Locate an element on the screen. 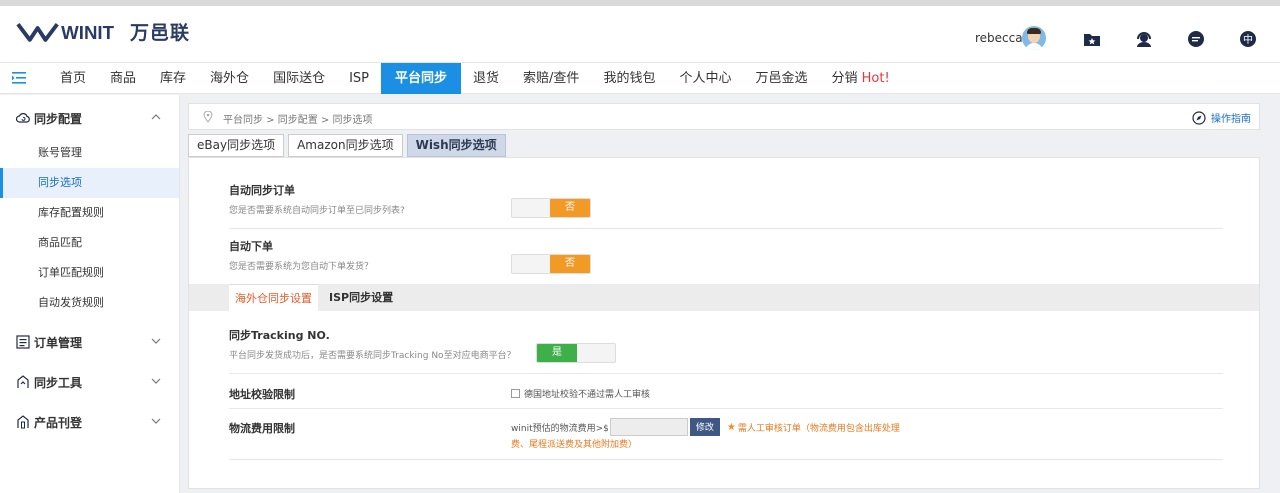 This screenshot has width=1280, height=493. nav-claims: 索赔/查件 is located at coordinates (551, 78).